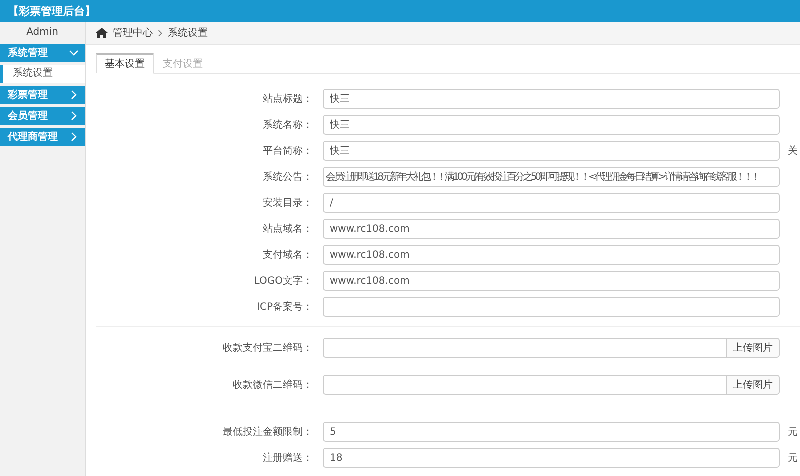 Image resolution: width=800 pixels, height=476 pixels. What do you see at coordinates (52, 11) in the screenshot?
I see `app-title: 【彩票管理后台】` at bounding box center [52, 11].